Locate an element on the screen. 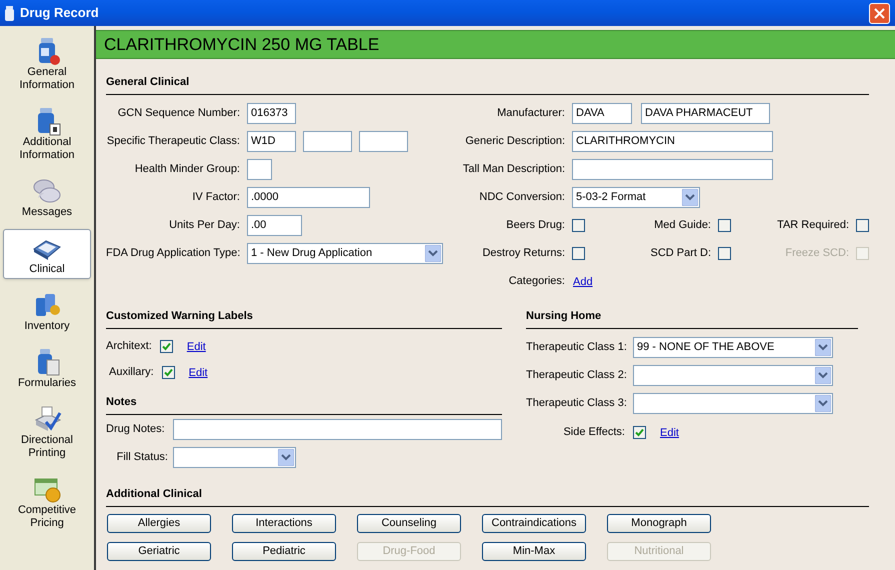  sidebar-item: Formularies is located at coordinates (47, 368).